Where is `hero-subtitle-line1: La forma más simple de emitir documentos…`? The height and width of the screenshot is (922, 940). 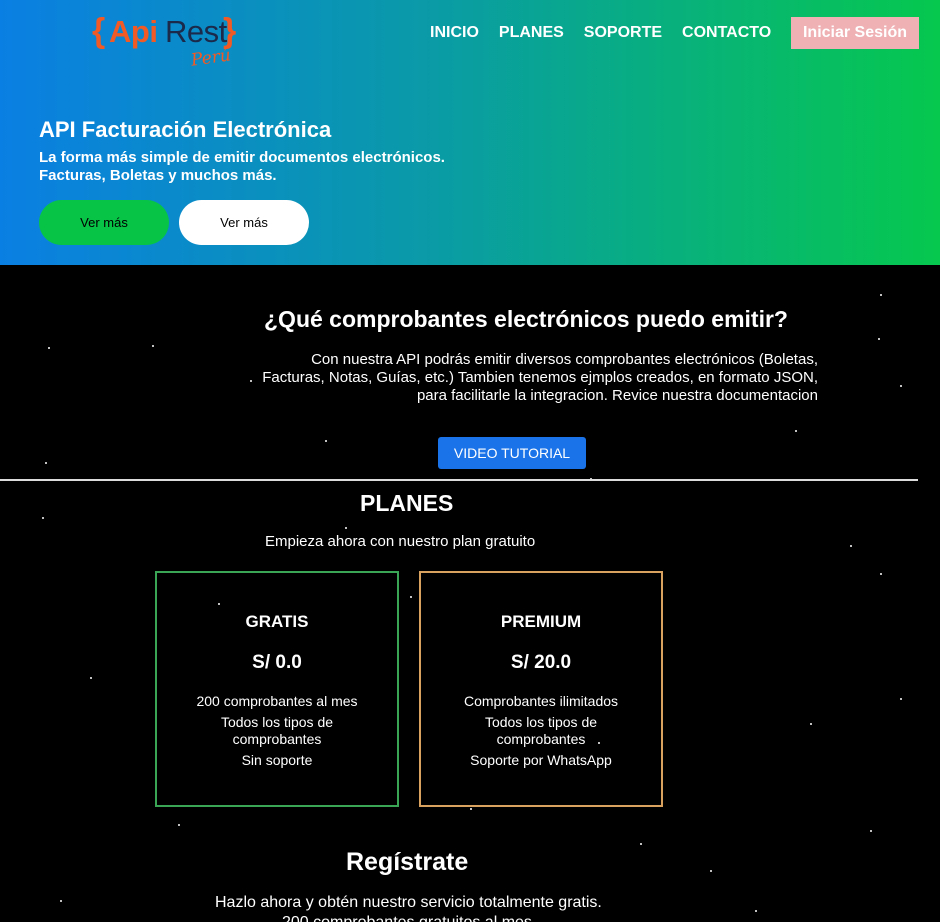 hero-subtitle-line1: La forma más simple de emitir documentos… is located at coordinates (242, 157).